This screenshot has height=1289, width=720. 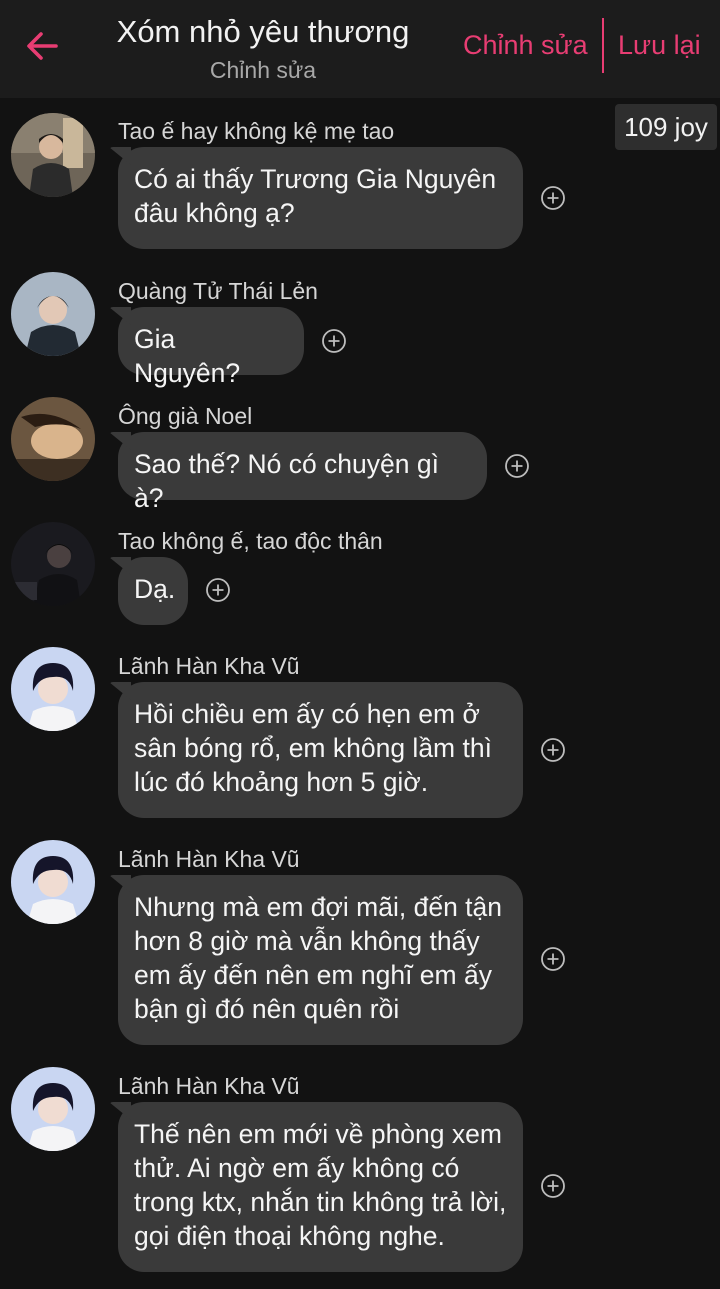 I want to click on save-button: Lưu lại, so click(x=659, y=45).